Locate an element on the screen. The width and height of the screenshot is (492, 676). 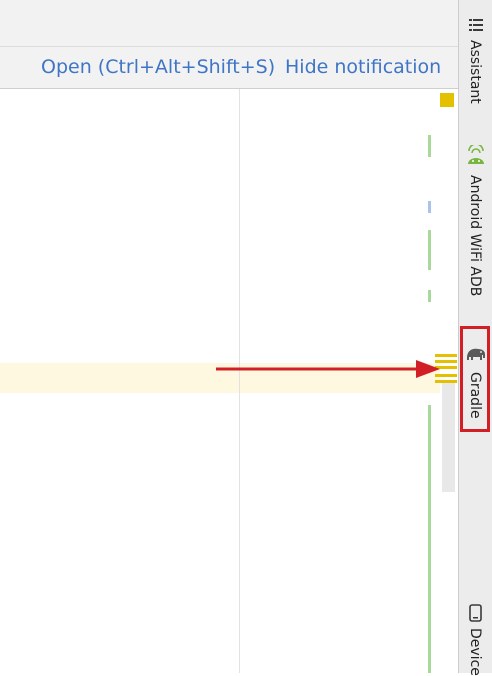
sidebar-item-assistant: Assistant is located at coordinates (475, 64).